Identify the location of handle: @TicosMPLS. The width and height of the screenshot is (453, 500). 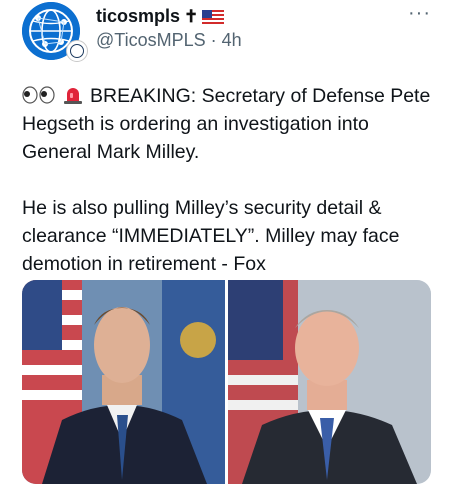
(151, 40).